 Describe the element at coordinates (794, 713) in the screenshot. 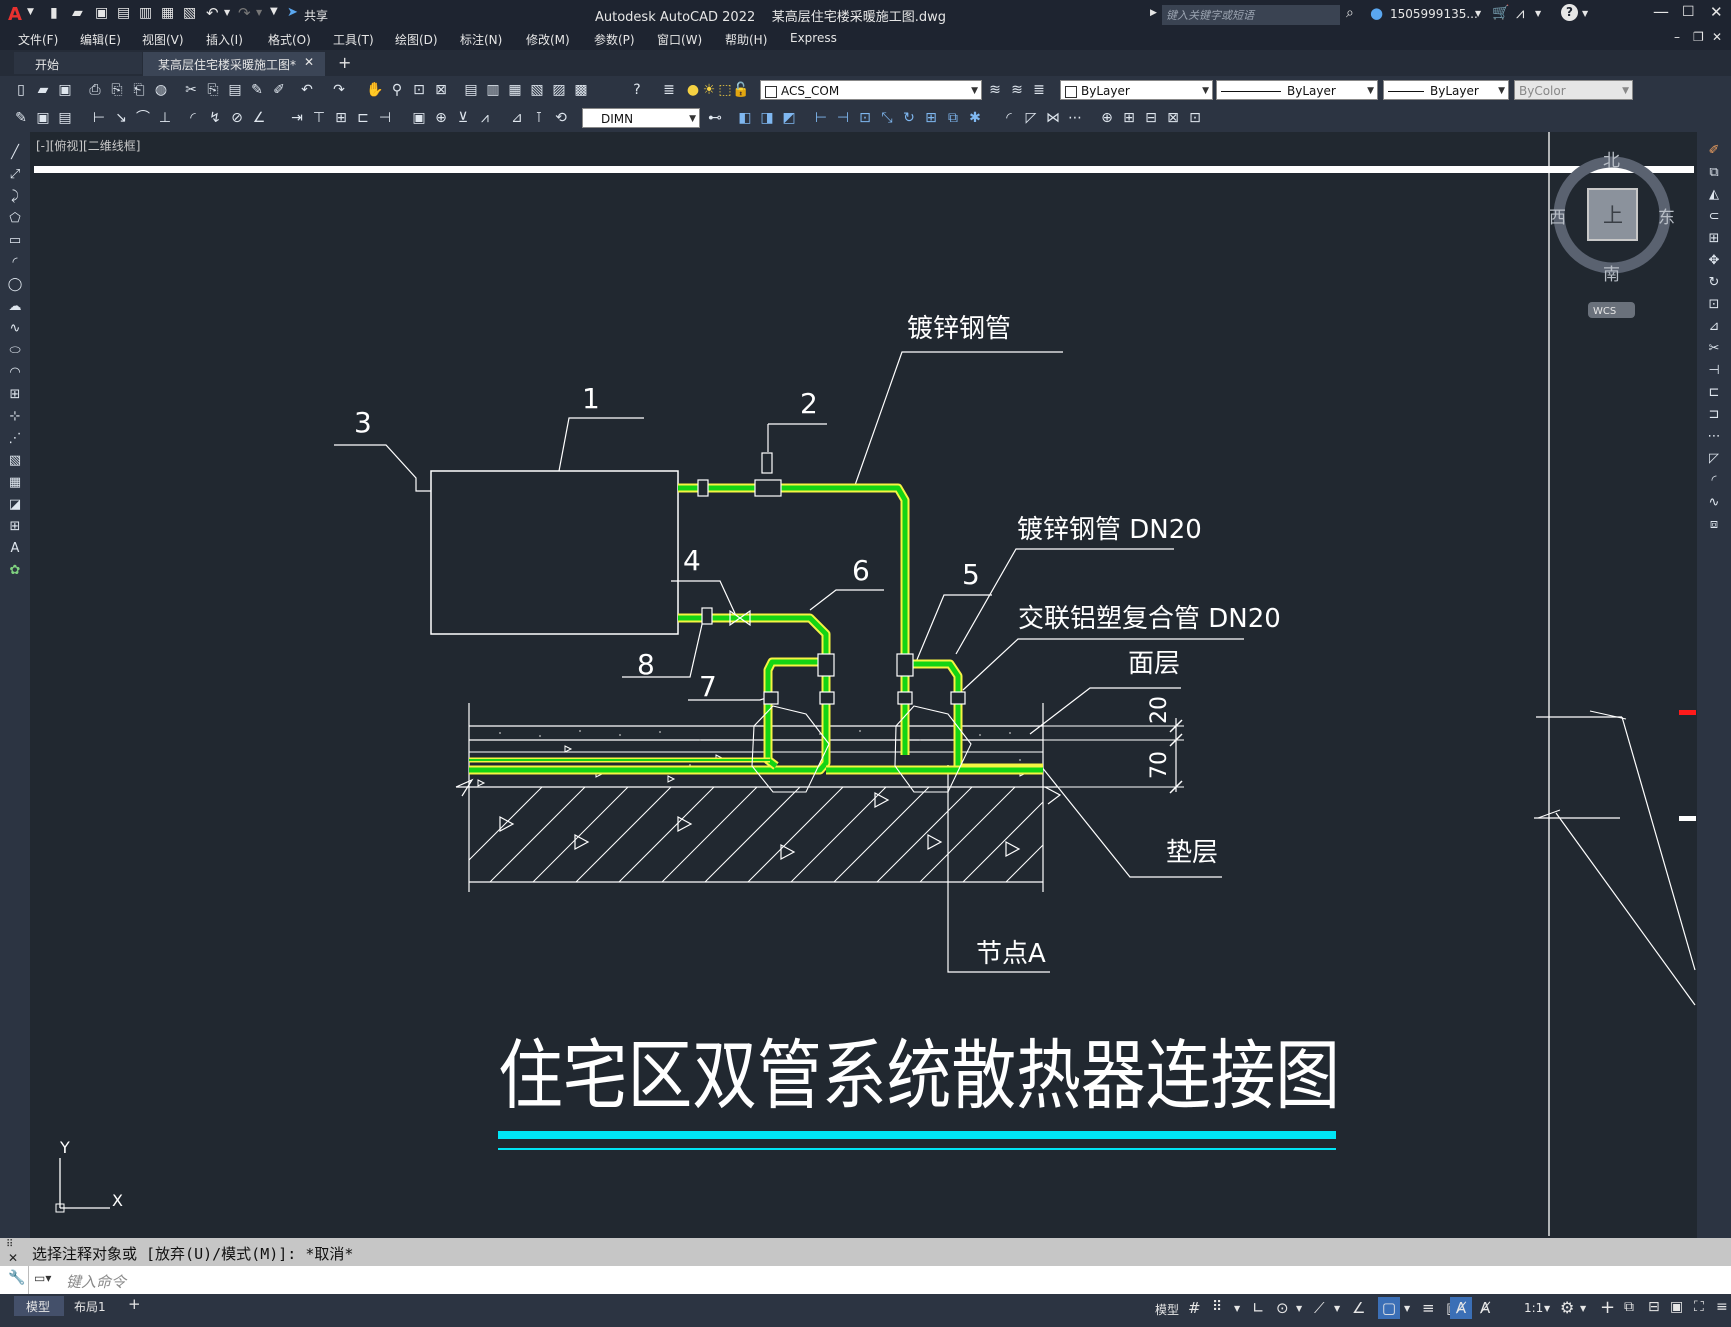

I see `loop-pipe-left` at that location.